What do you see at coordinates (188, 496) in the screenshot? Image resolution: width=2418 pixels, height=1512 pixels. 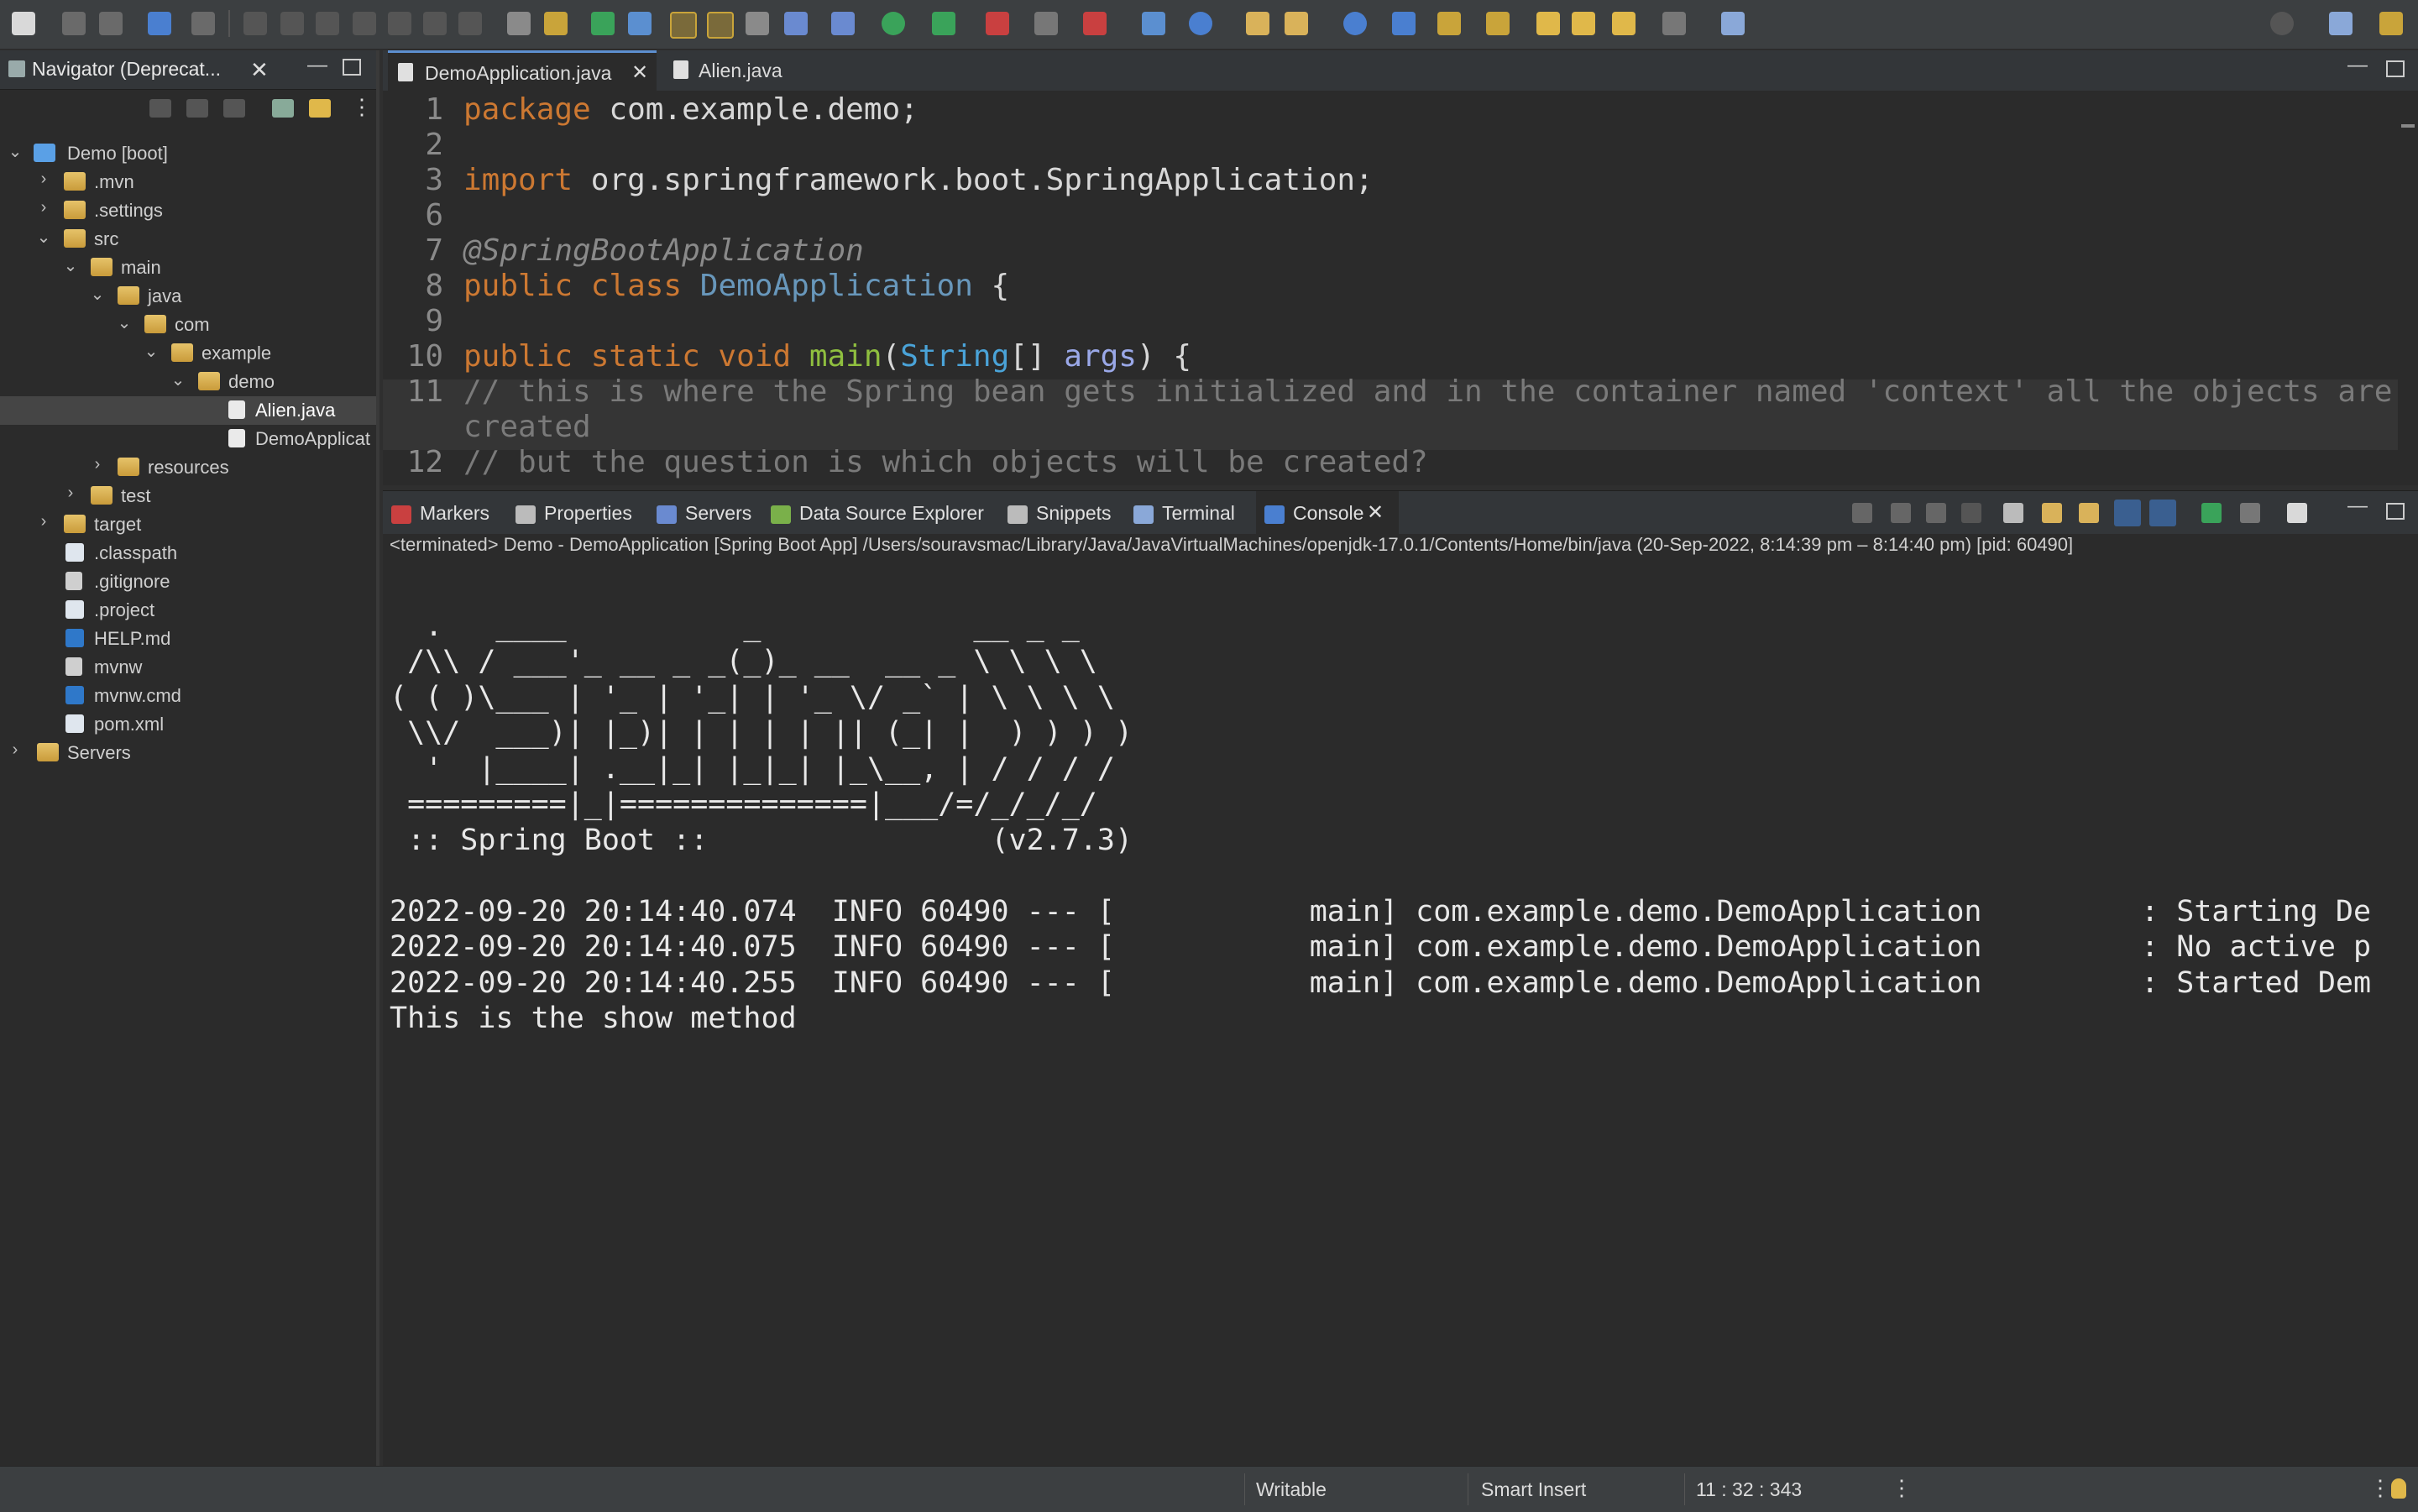 I see `tree-item-test: › test` at bounding box center [188, 496].